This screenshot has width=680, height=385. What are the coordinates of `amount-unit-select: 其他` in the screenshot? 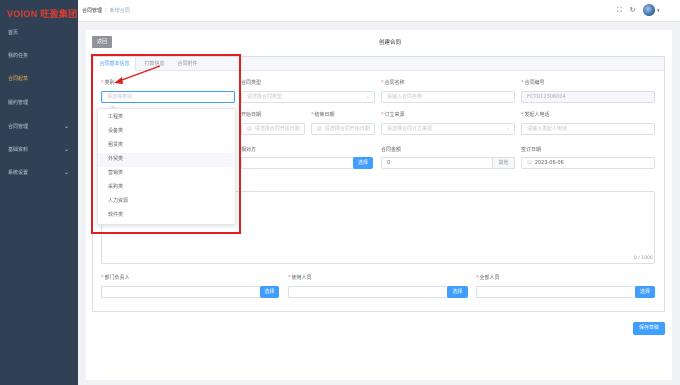 It's located at (503, 163).